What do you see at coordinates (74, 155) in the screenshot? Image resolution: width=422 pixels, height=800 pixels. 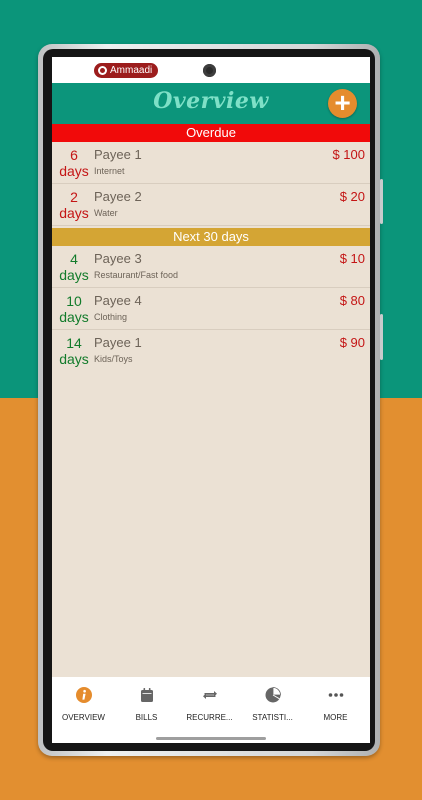 I see `days-count: 6` at bounding box center [74, 155].